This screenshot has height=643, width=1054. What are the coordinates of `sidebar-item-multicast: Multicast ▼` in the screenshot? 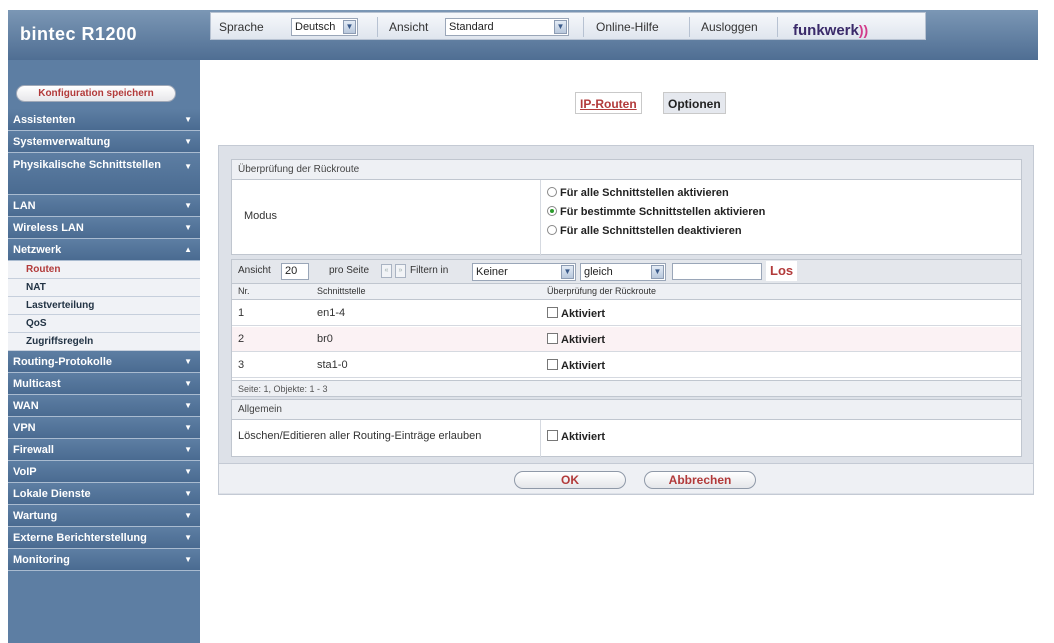 It's located at (104, 384).